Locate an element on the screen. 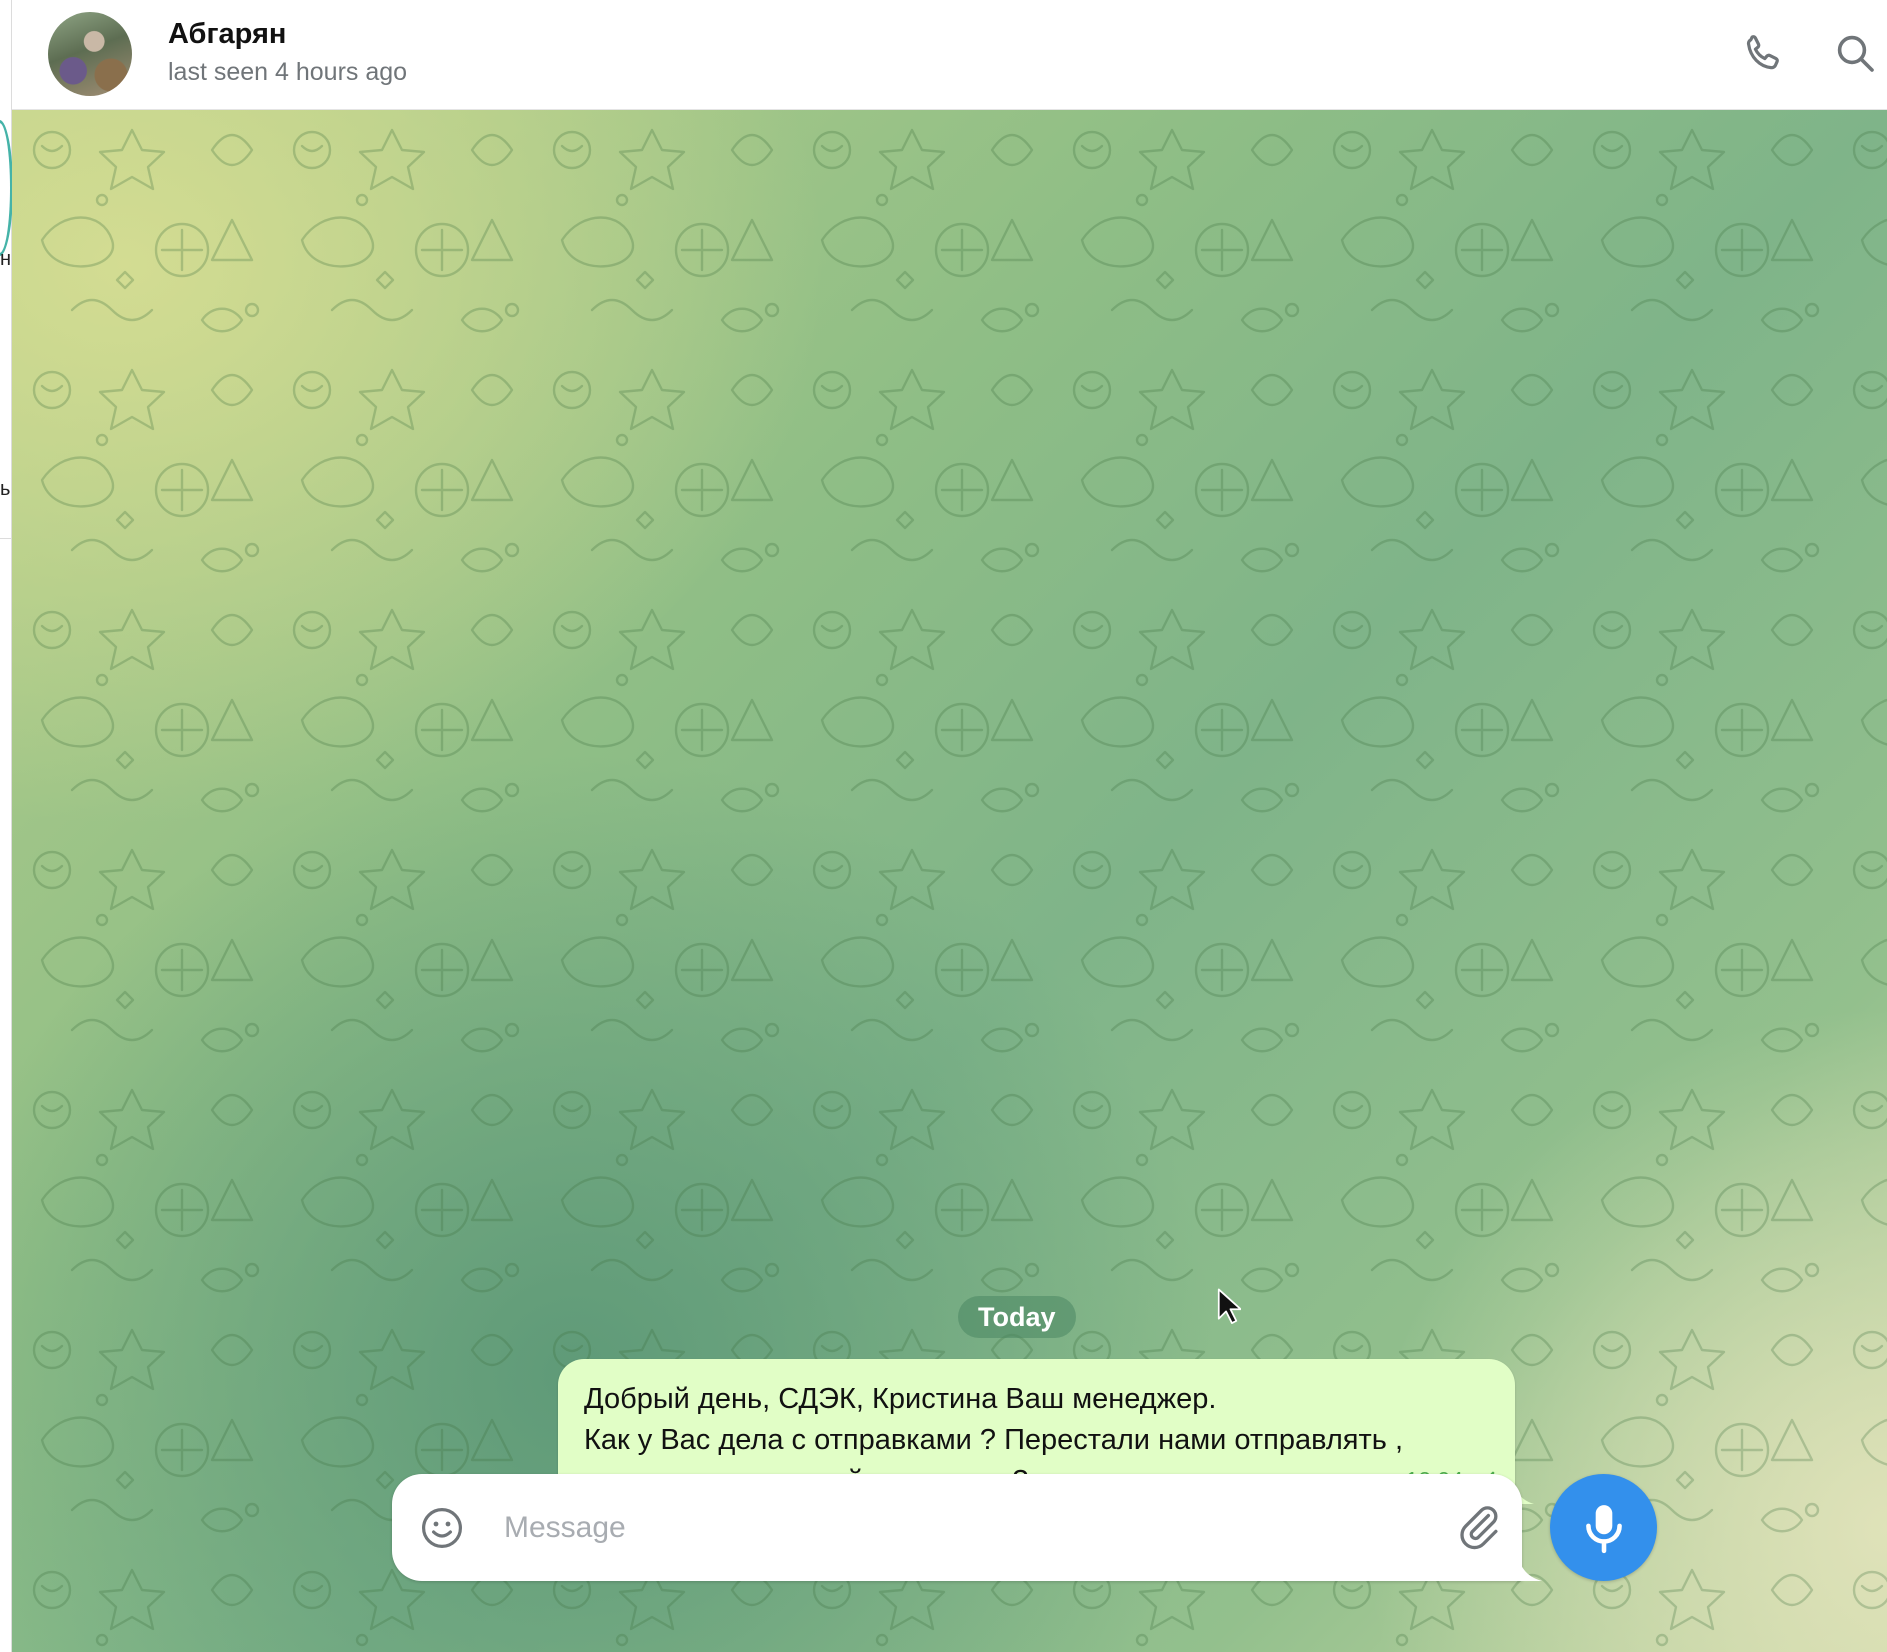 This screenshot has width=1887, height=1652. smile-icon is located at coordinates (442, 1528).